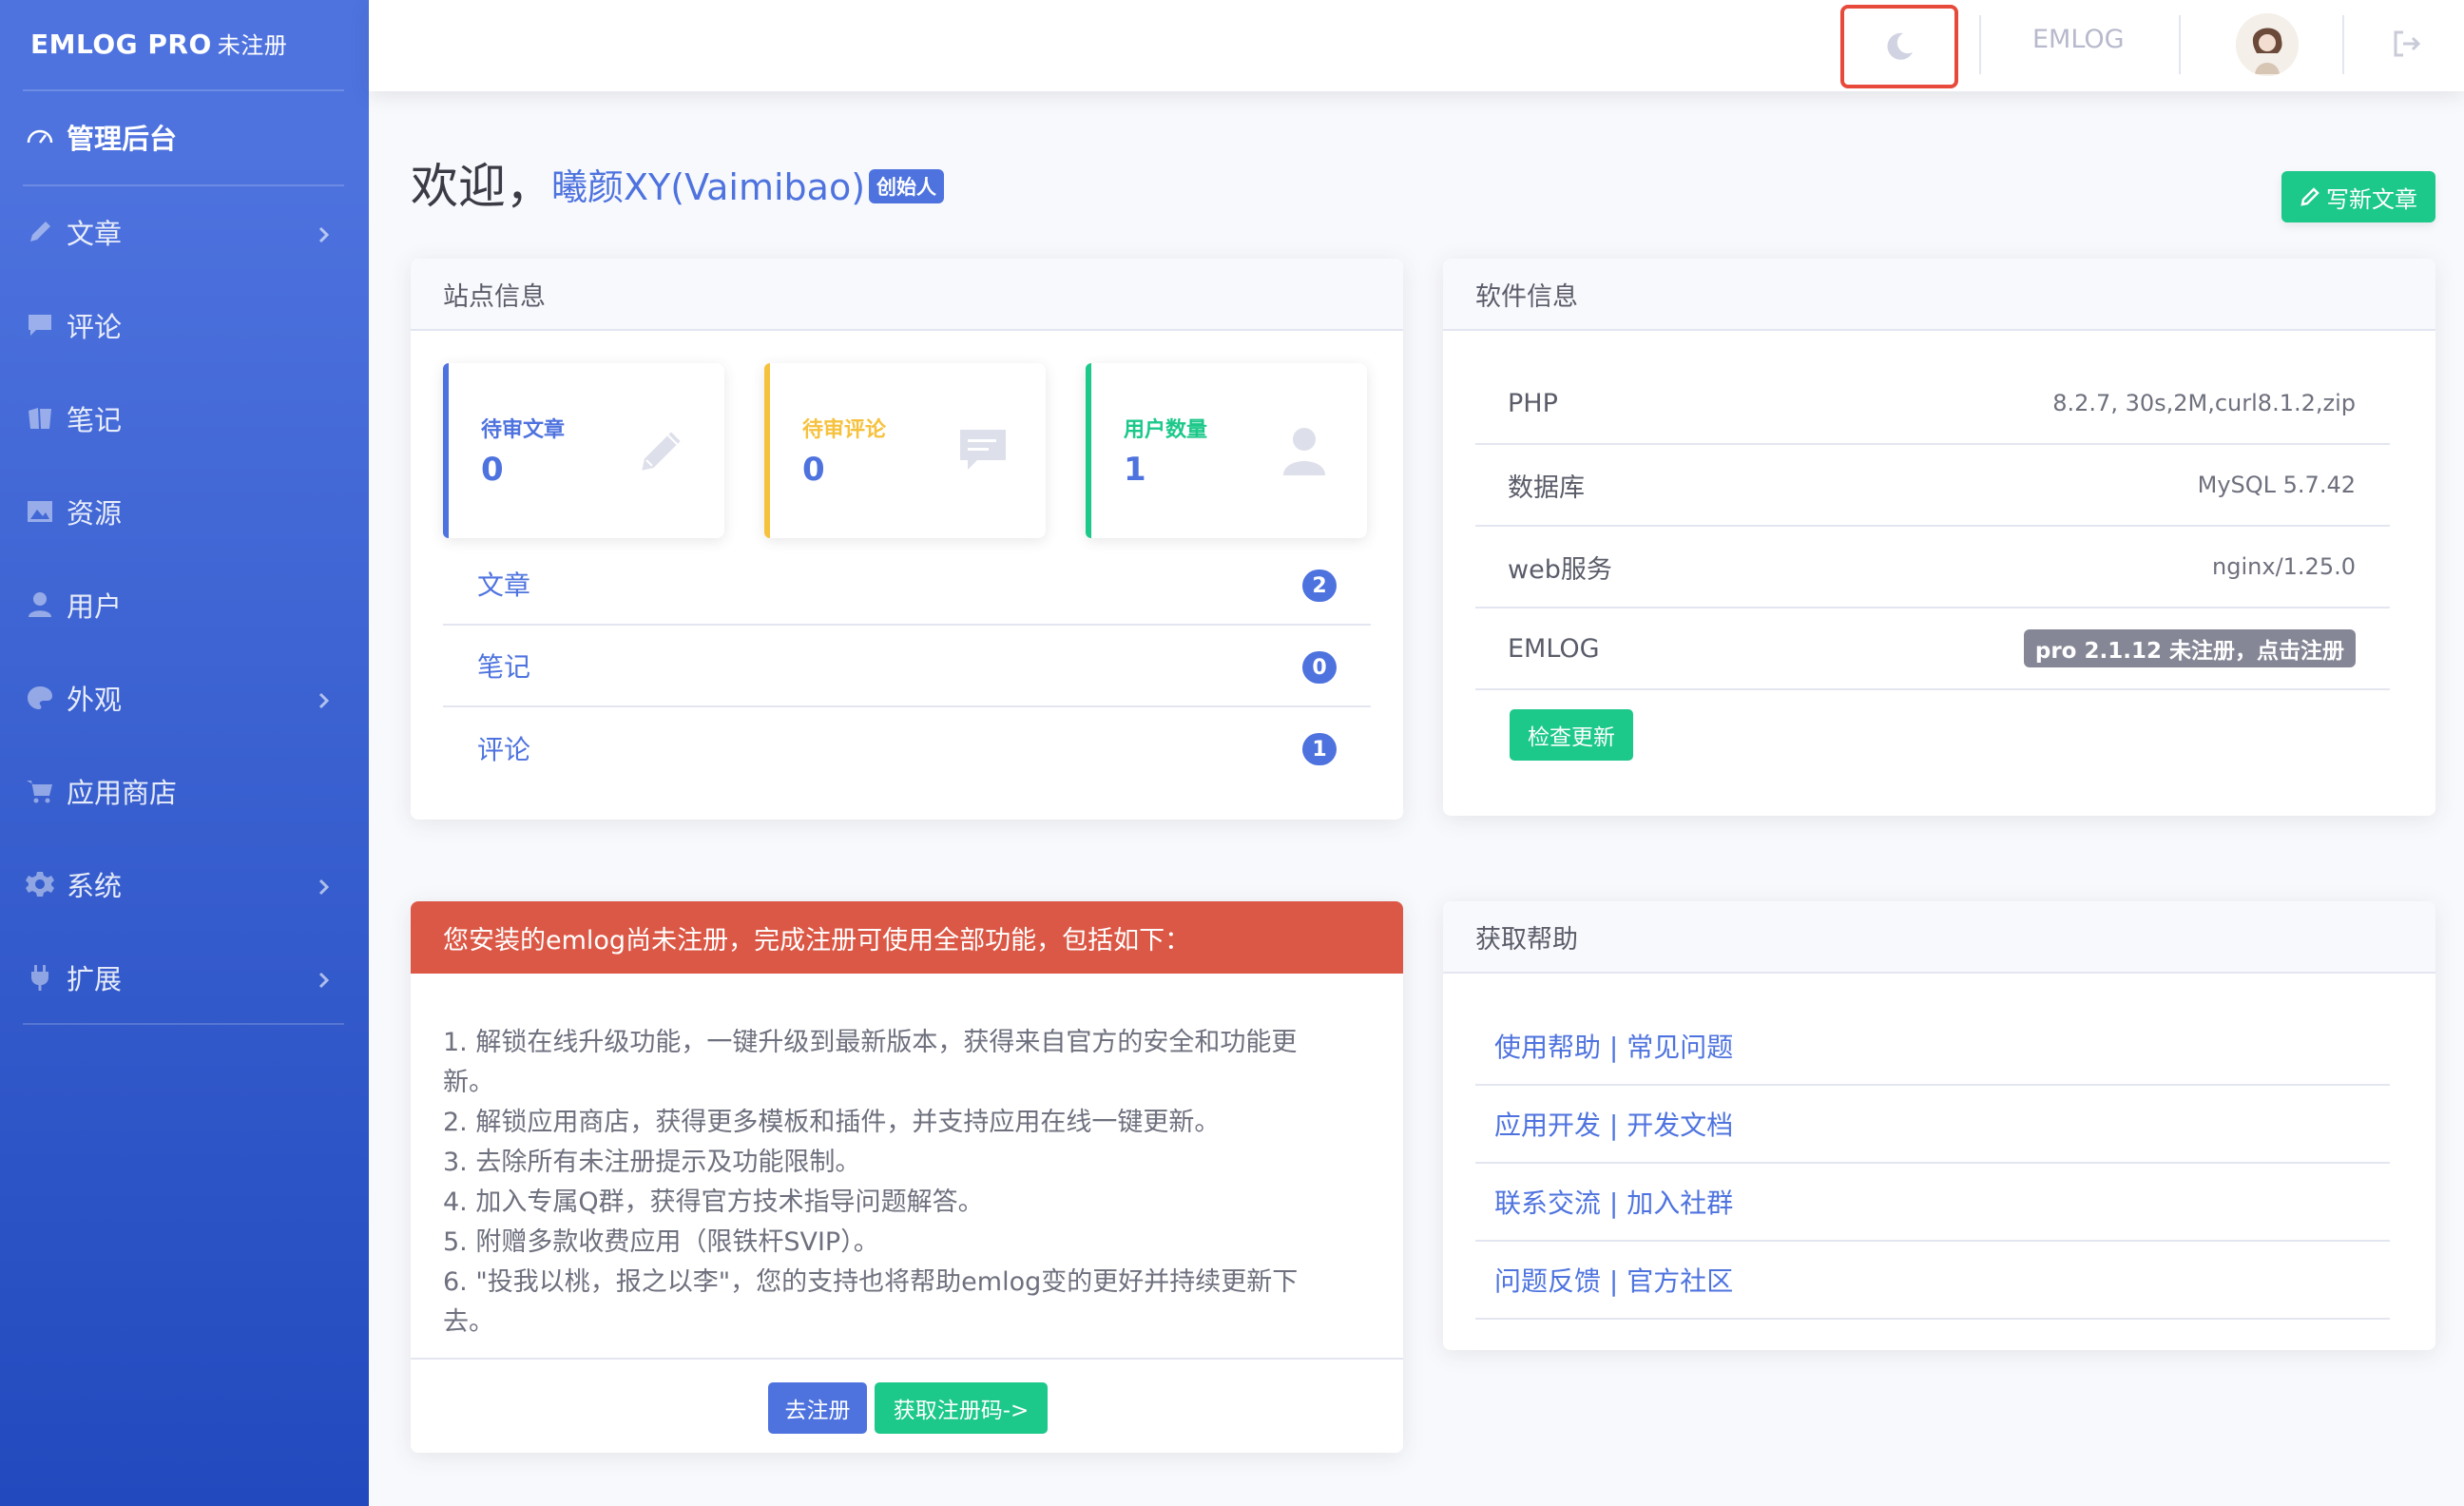  I want to click on register-alert-title: 您安装的emlog尚未注册，完成注册可使用全部功能，包括如下：, so click(907, 937).